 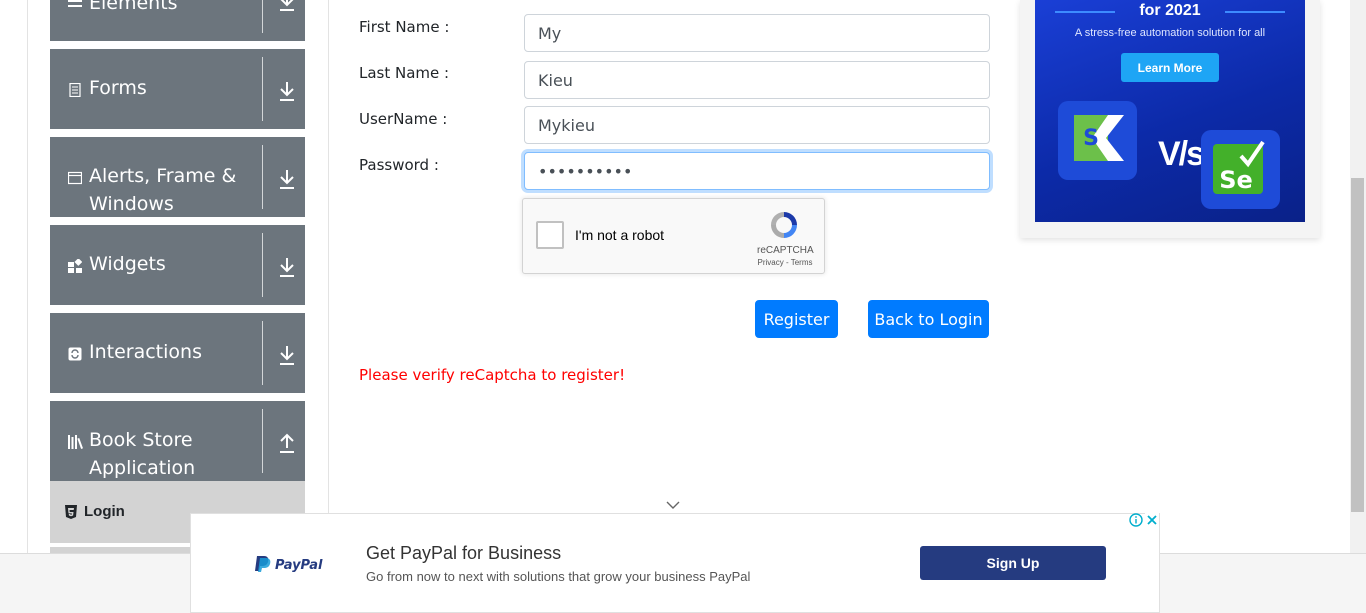 I want to click on scrollbar-thumb, so click(x=1357, y=345).